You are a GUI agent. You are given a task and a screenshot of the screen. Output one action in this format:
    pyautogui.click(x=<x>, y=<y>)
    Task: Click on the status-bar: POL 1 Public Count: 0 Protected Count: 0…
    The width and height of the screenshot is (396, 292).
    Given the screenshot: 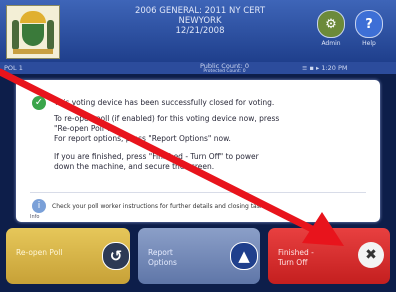 What is the action you would take?
    pyautogui.click(x=198, y=68)
    